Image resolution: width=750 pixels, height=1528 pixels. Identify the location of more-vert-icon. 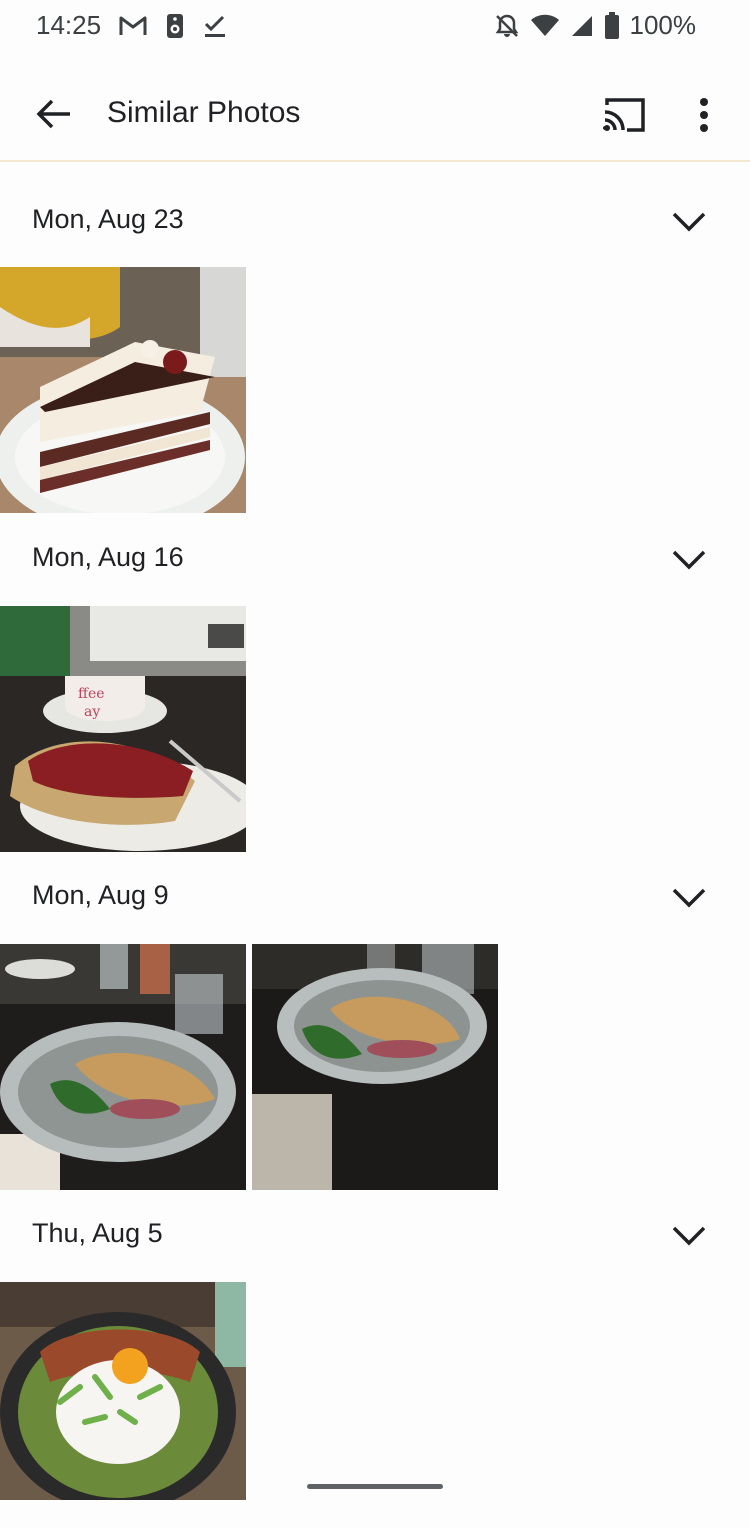
(704, 115).